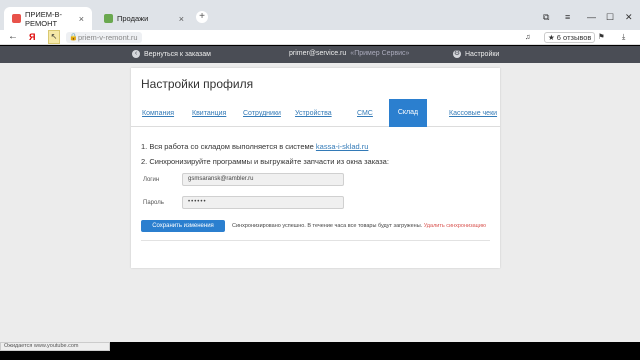 The image size is (640, 360). I want to click on url-text: priem-v-remont.ru, so click(108, 37).